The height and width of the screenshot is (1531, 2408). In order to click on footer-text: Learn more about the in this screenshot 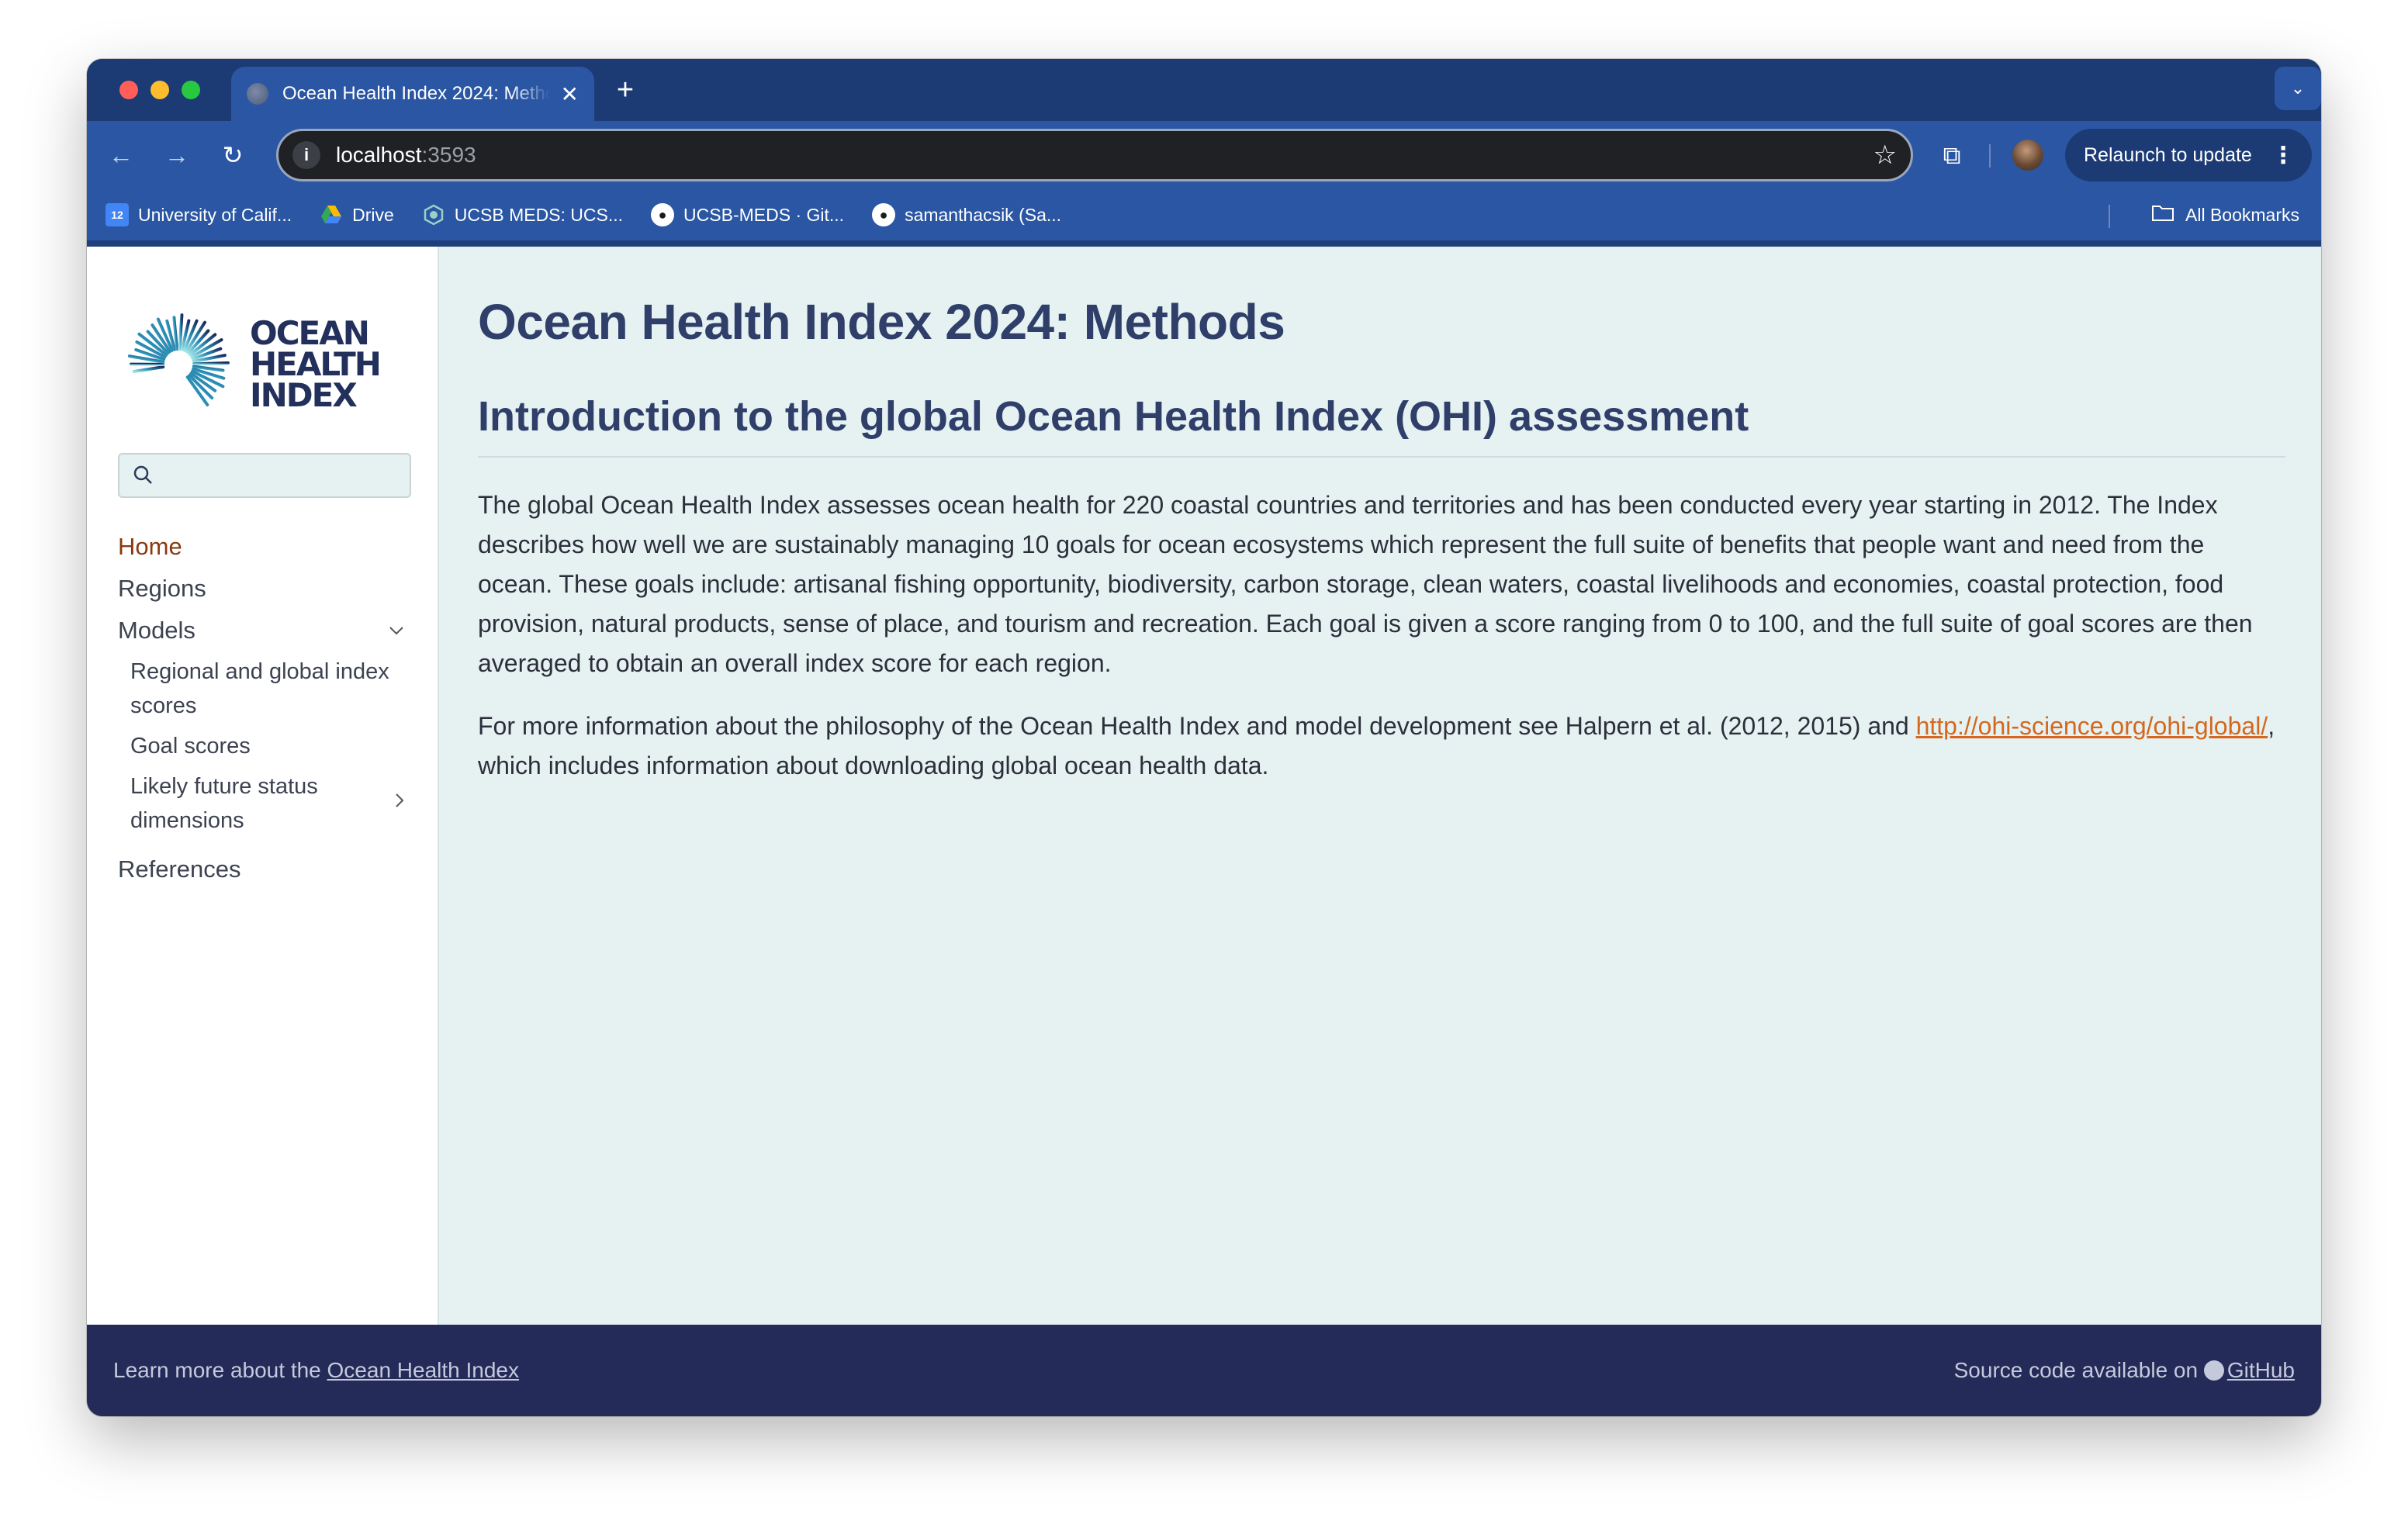, I will do `click(220, 1370)`.